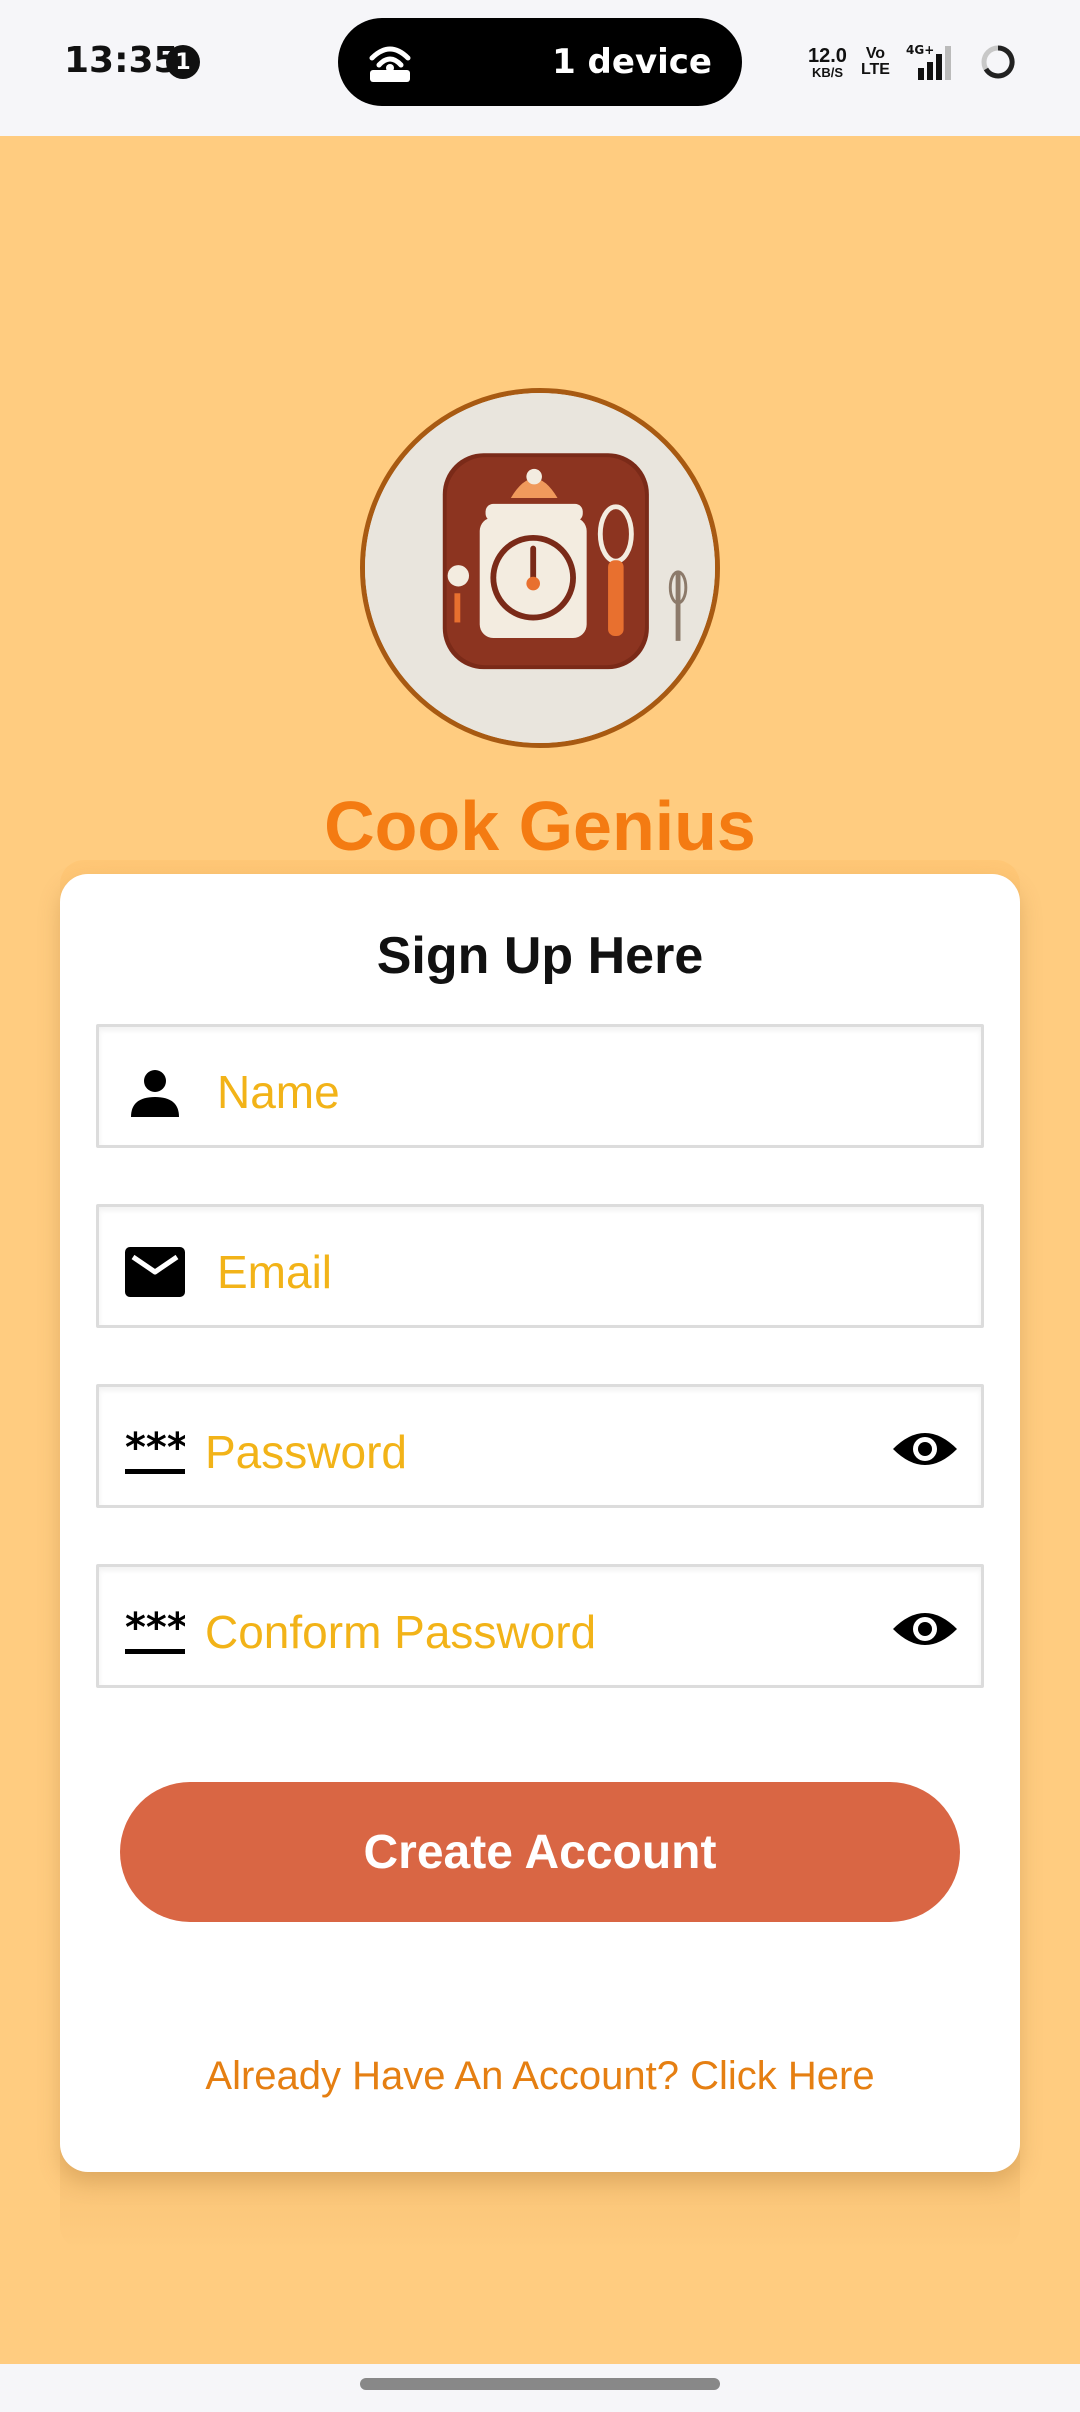  Describe the element at coordinates (875, 53) in the screenshot. I see `volte-top: Vo` at that location.